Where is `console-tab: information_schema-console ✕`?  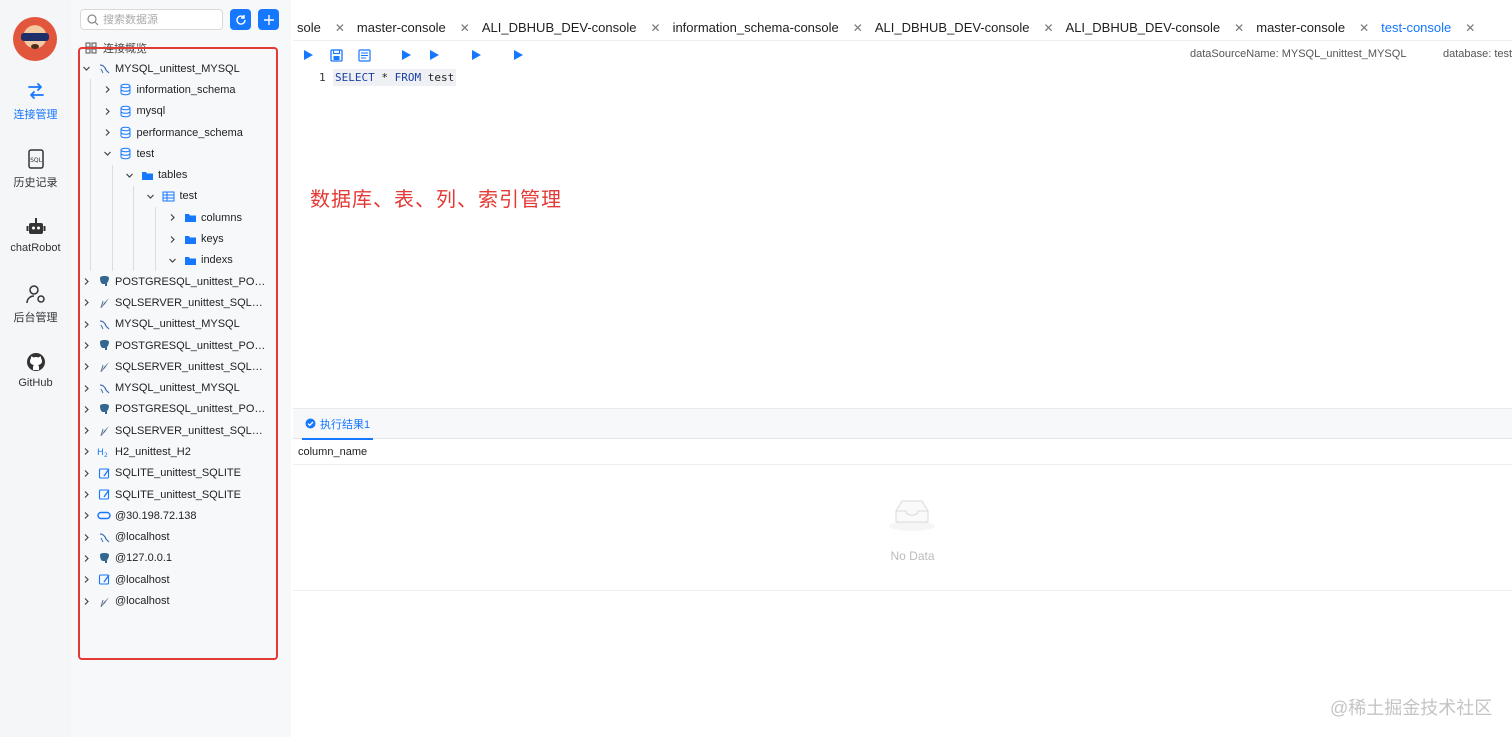 console-tab: information_schema-console ✕ is located at coordinates (774, 27).